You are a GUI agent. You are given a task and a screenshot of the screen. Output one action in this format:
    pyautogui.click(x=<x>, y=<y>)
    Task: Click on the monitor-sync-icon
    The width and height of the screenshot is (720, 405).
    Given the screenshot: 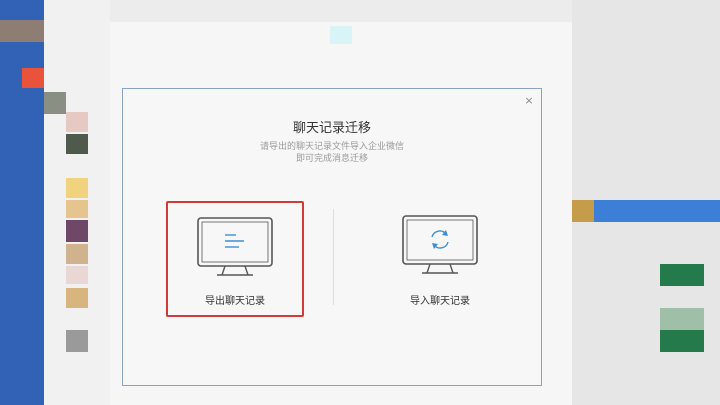 What is the action you would take?
    pyautogui.click(x=440, y=244)
    